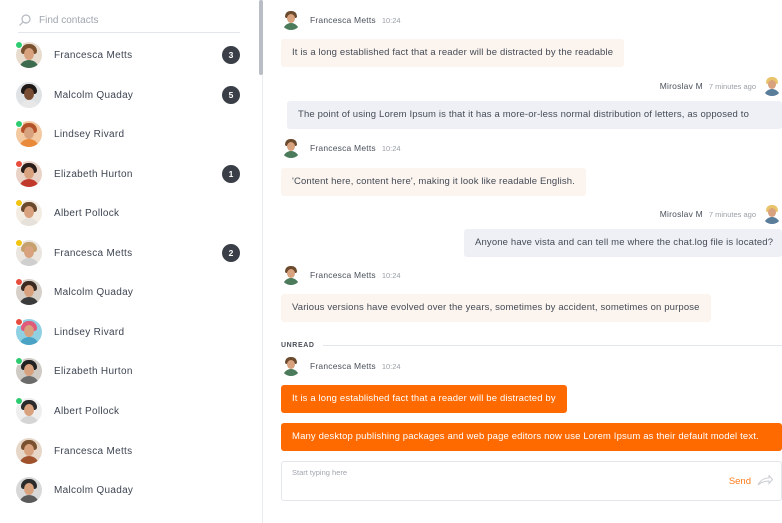  I want to click on unread-label: UNREAD, so click(298, 345).